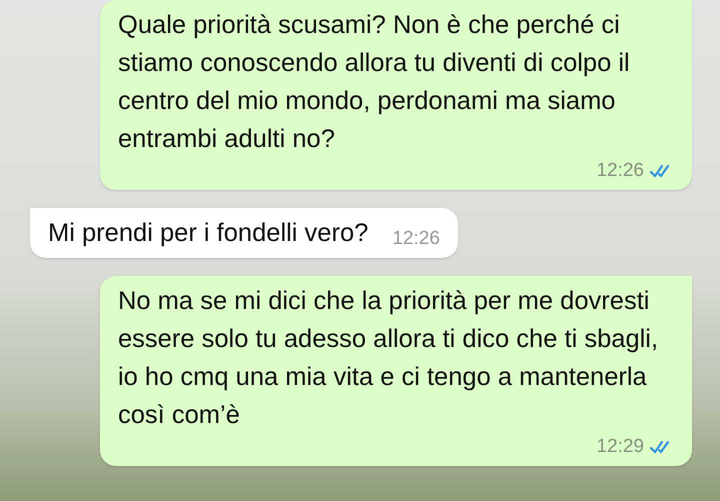 This screenshot has height=501, width=720. Describe the element at coordinates (208, 233) in the screenshot. I see `message-text: Mi prendi per i fondelli vero?` at that location.